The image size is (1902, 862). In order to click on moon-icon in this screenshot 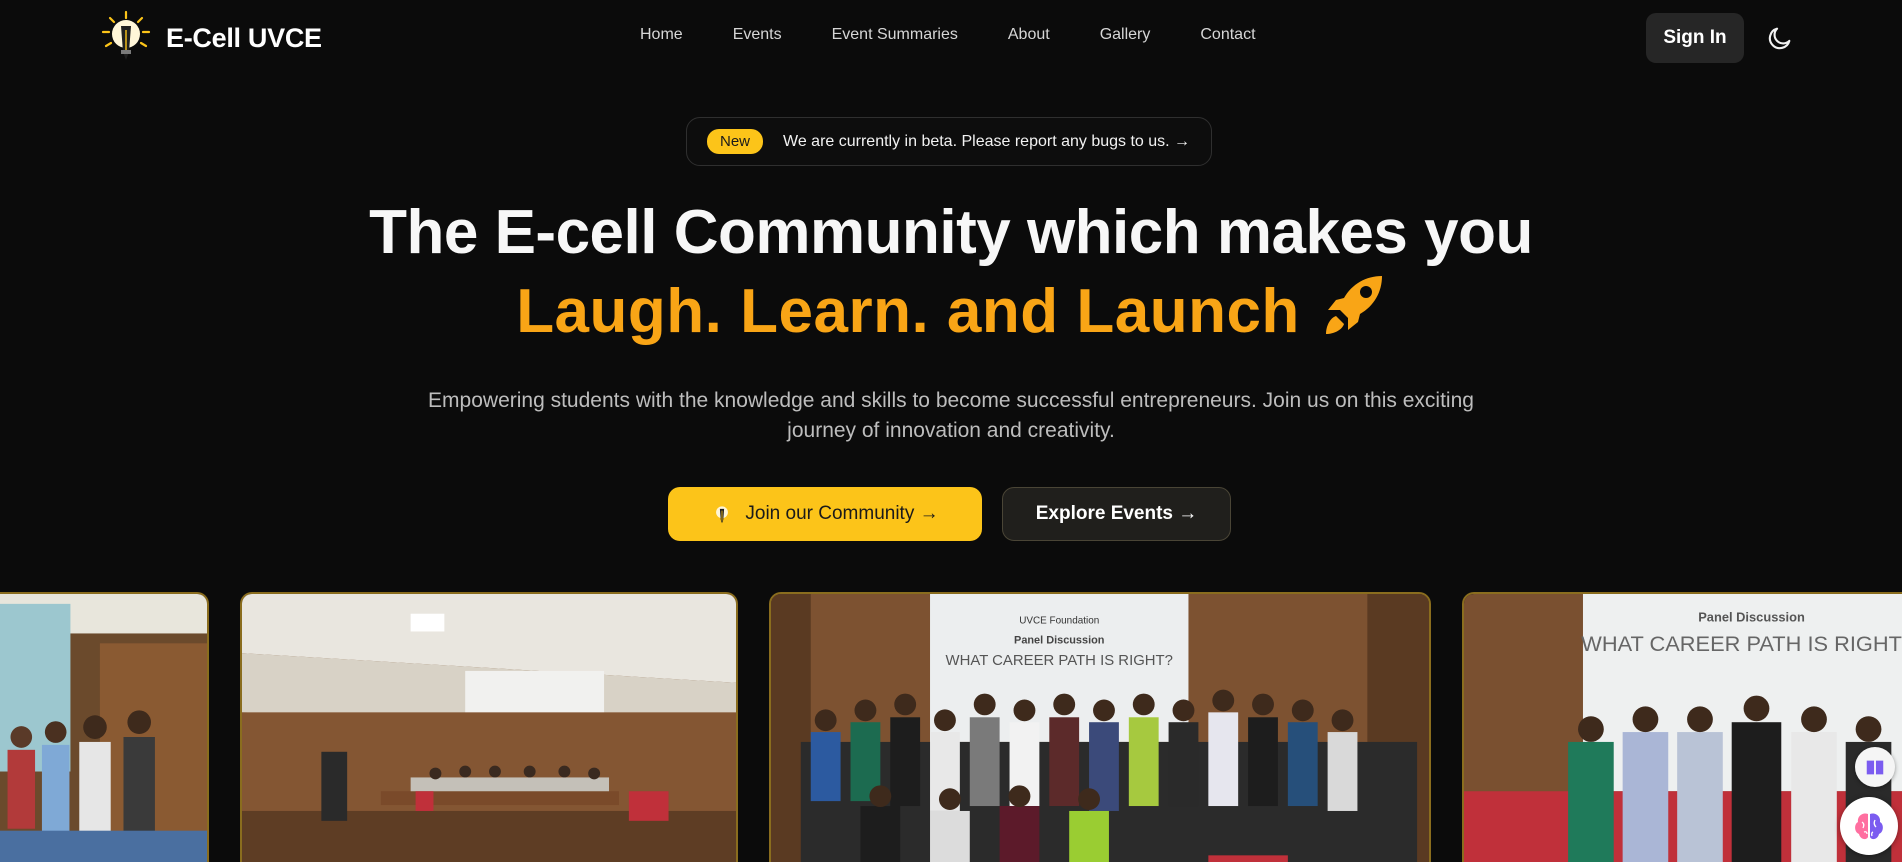, I will do `click(1780, 38)`.